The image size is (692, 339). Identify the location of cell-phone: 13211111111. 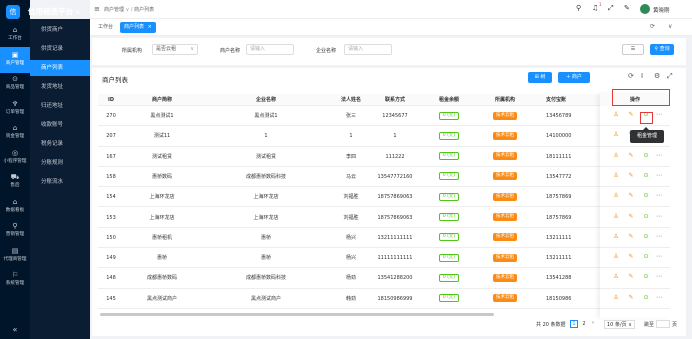
(395, 237).